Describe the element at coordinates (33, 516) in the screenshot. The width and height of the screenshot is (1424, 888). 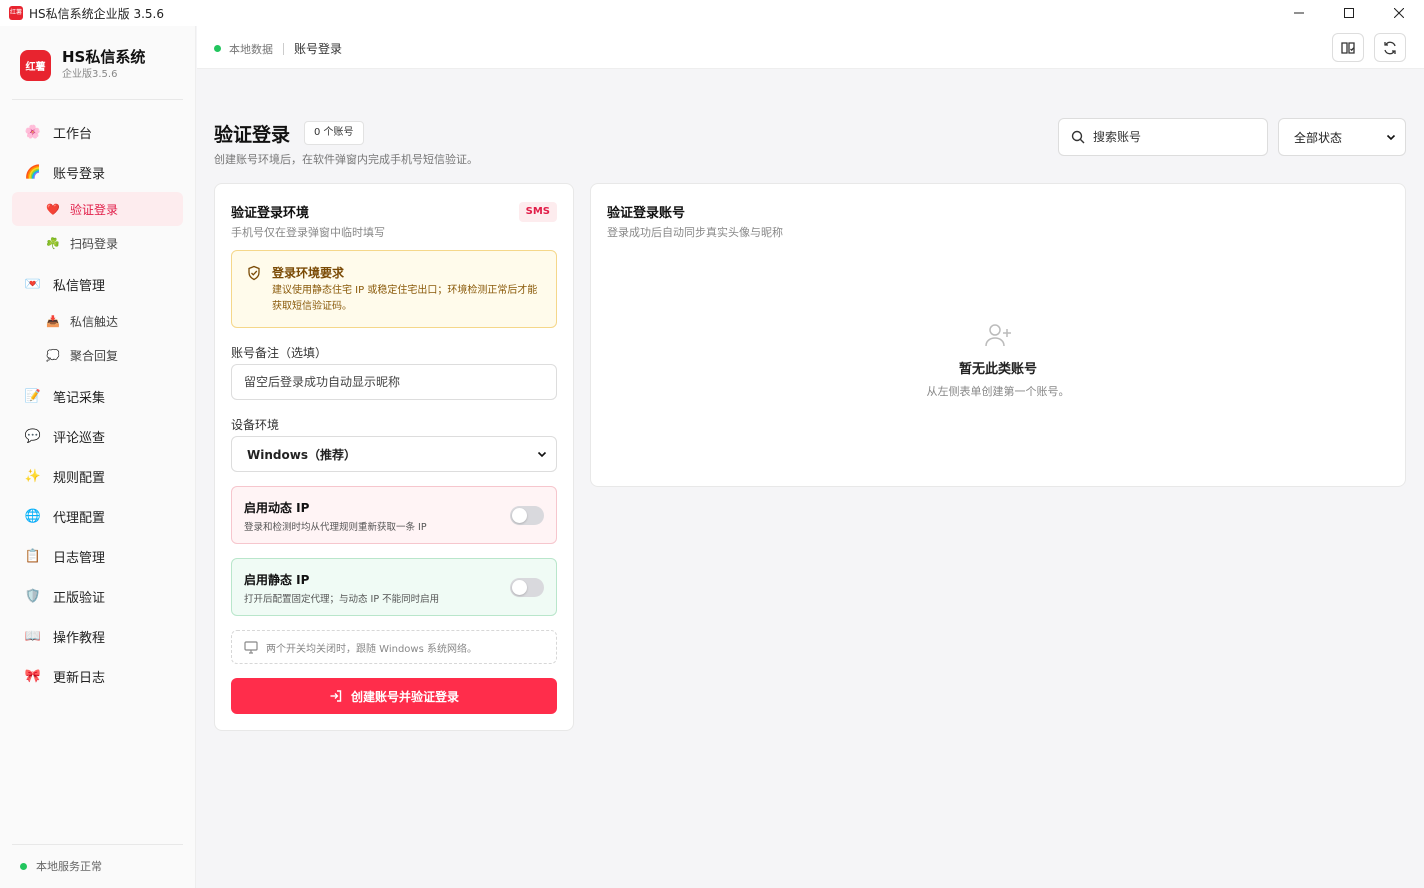
I see `globe-icon: 🌐` at that location.